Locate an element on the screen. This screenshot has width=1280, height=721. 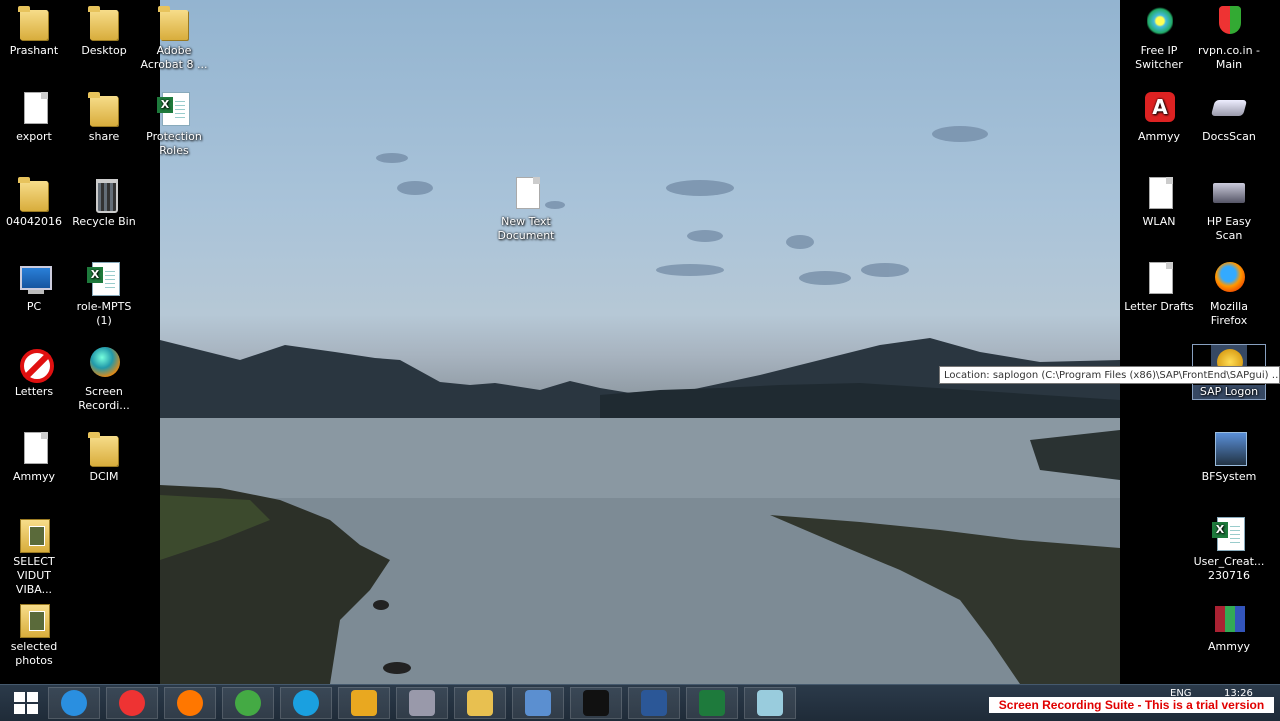
mozilla-firefox-glyph-icon is located at coordinates (1229, 279).